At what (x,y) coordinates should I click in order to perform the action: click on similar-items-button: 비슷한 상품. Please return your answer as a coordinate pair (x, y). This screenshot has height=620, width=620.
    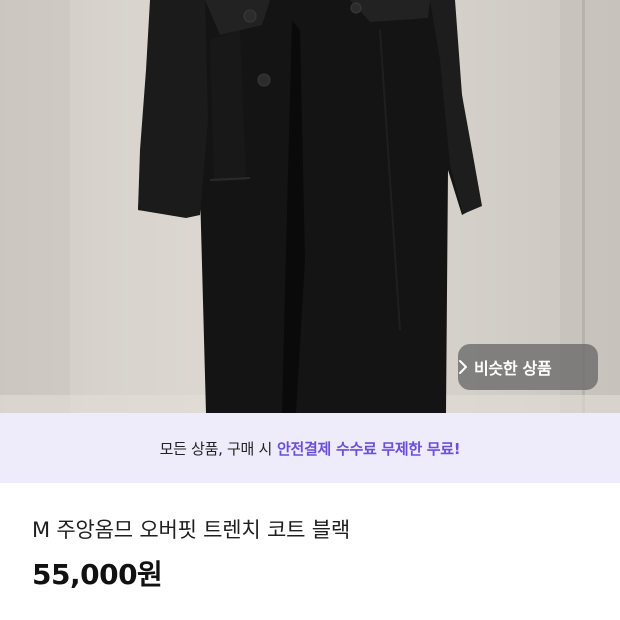
    Looking at the image, I should click on (528, 367).